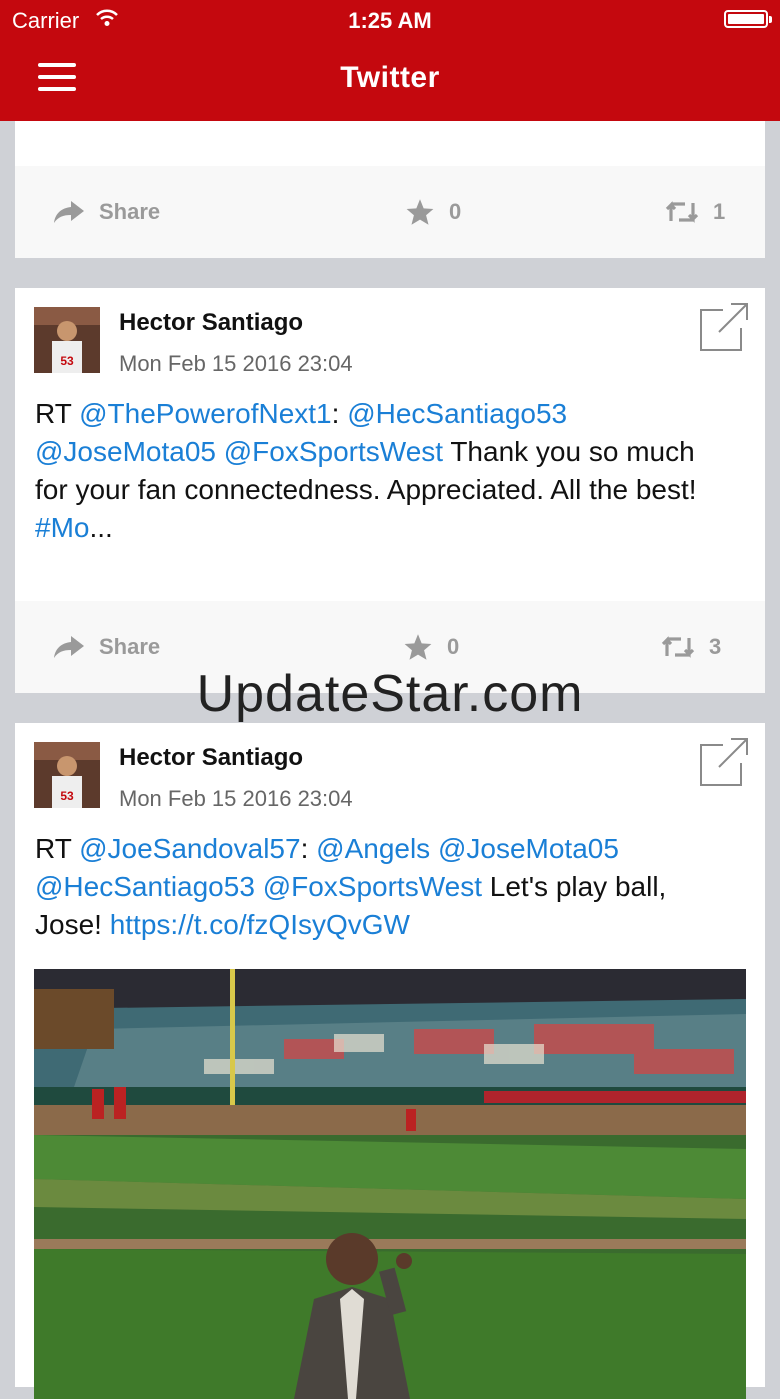 The height and width of the screenshot is (1399, 780). What do you see at coordinates (205, 413) in the screenshot?
I see `mention-link: @ThePowerofNext1` at bounding box center [205, 413].